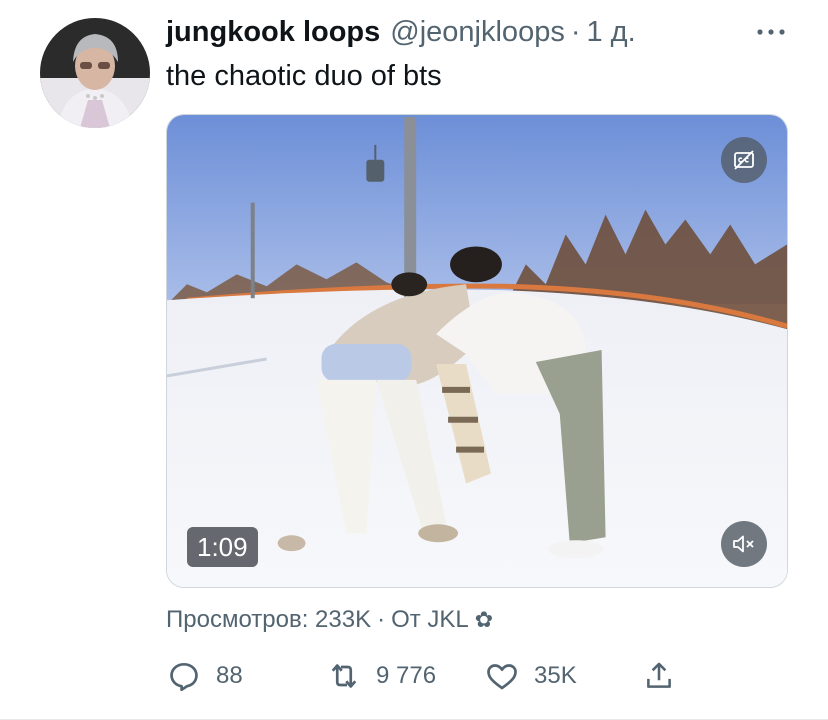  Describe the element at coordinates (484, 619) in the screenshot. I see `flower-icon: ✿` at that location.